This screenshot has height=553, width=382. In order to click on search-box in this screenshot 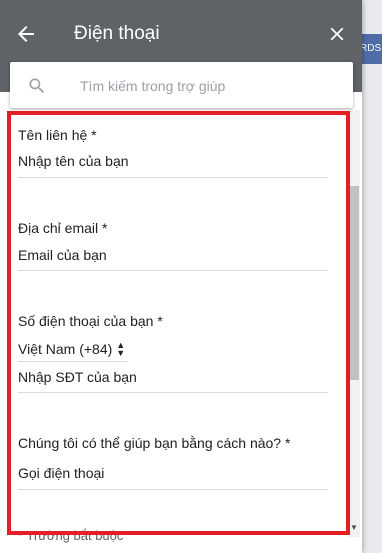, I will do `click(181, 85)`.